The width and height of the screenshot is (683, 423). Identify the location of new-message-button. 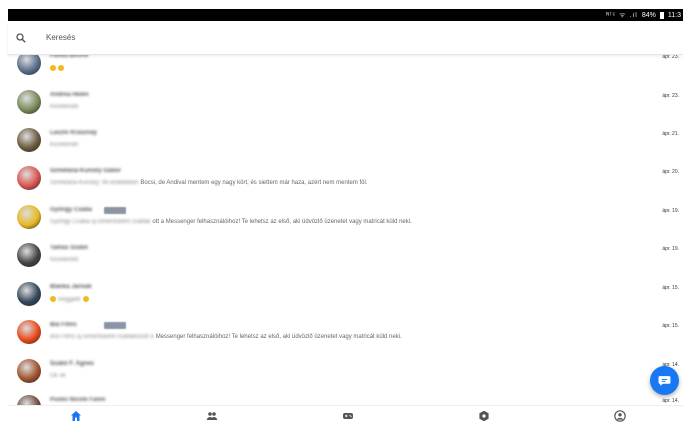
(664, 380).